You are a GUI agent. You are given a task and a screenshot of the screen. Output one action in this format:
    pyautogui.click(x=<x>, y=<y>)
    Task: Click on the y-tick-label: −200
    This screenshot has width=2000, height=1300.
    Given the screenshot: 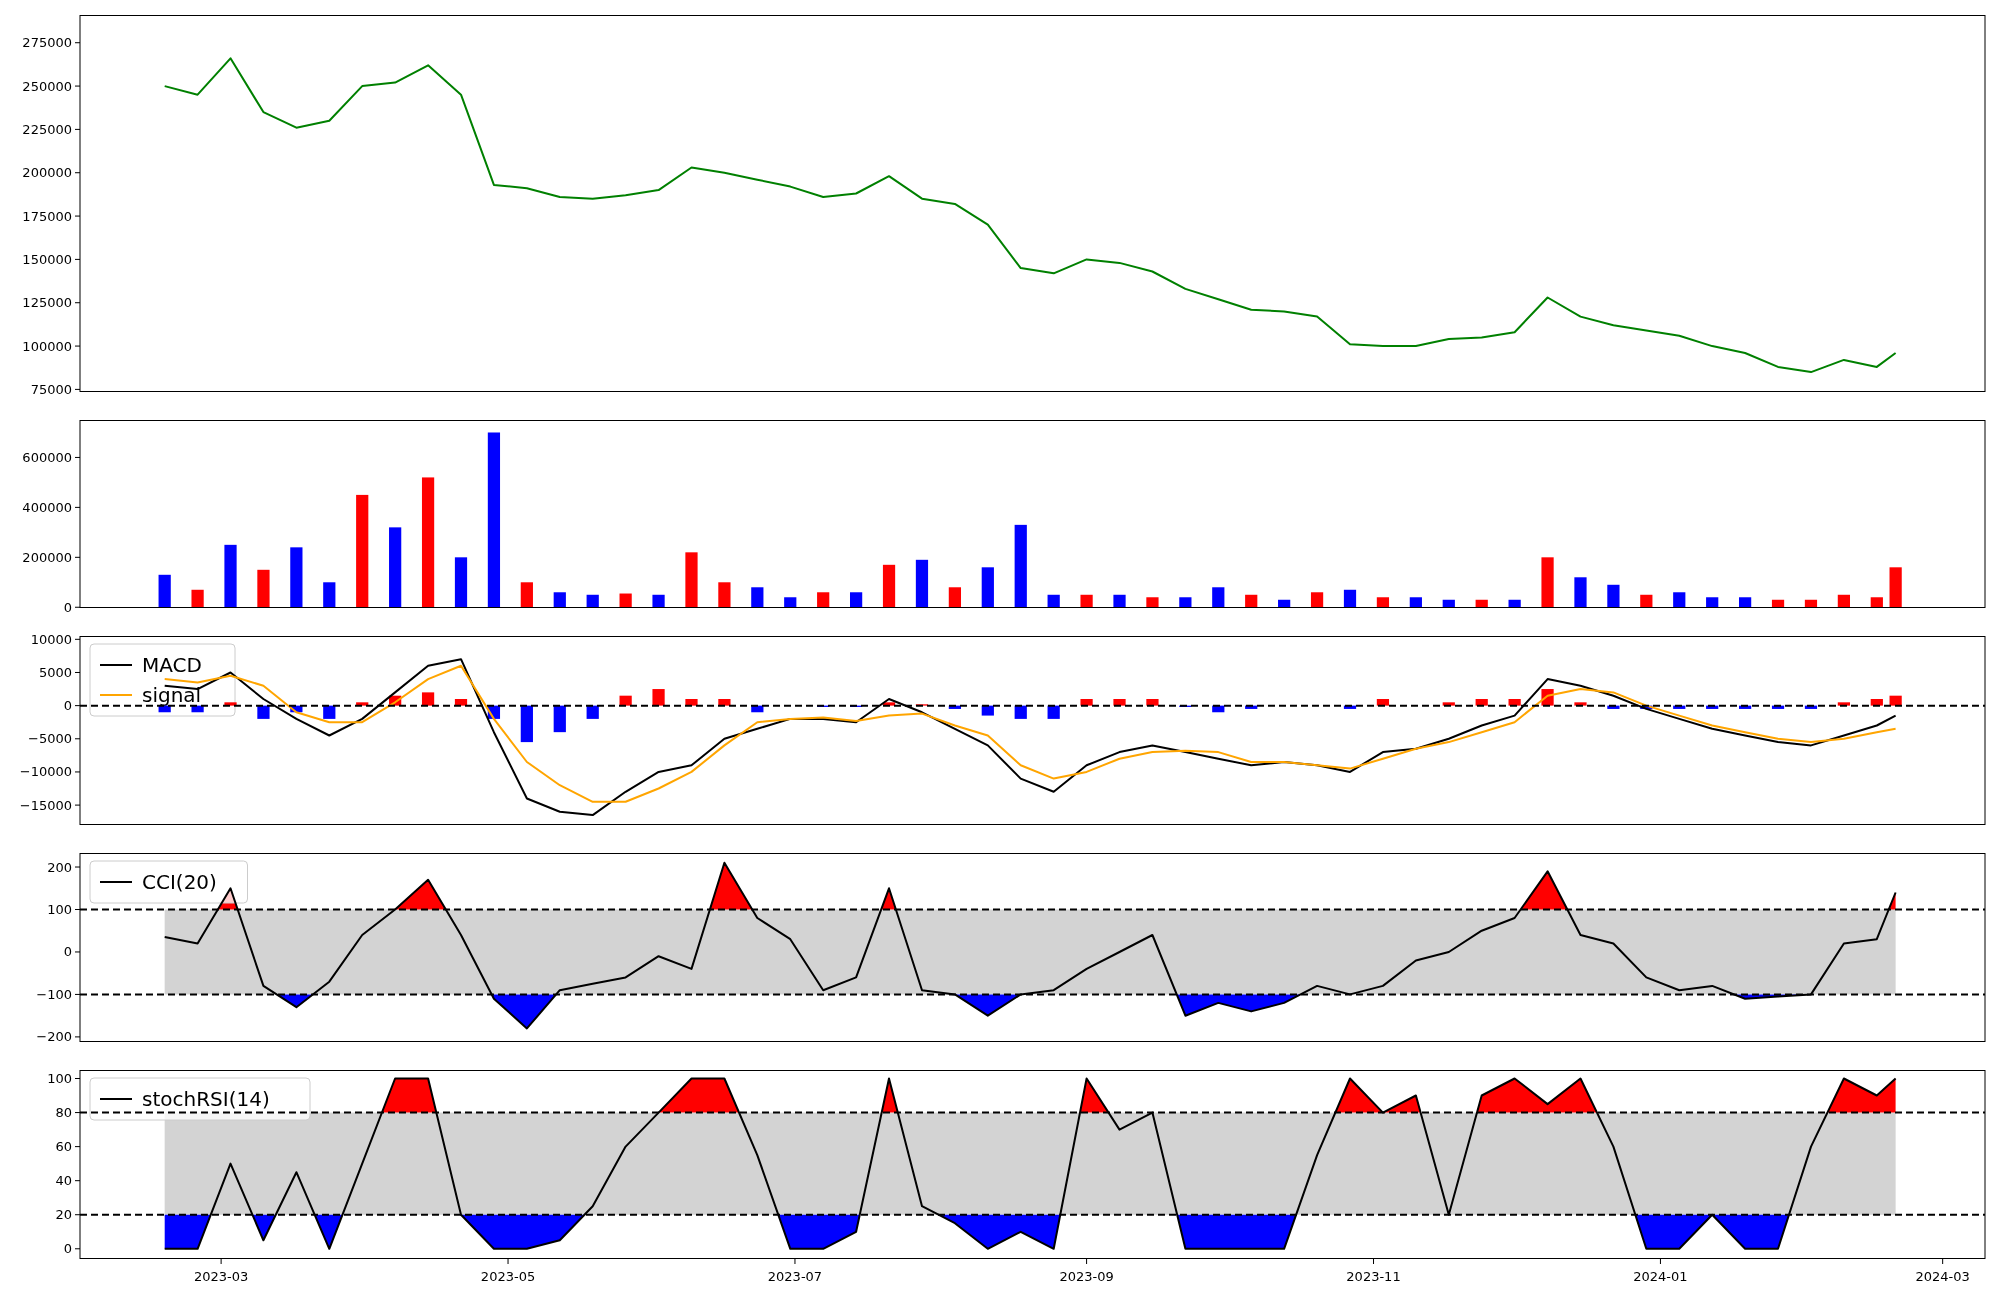 What is the action you would take?
    pyautogui.click(x=54, y=1037)
    